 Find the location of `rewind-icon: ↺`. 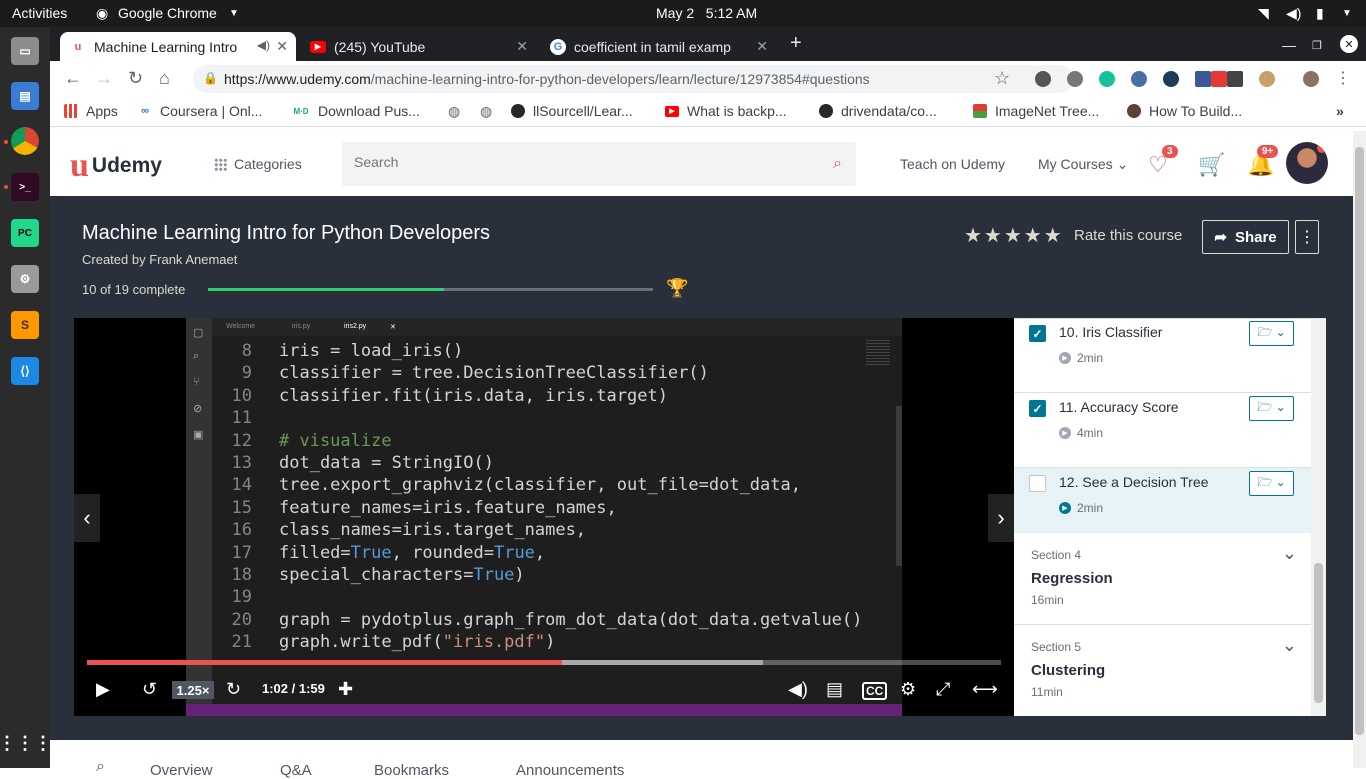

rewind-icon: ↺ is located at coordinates (149, 689).